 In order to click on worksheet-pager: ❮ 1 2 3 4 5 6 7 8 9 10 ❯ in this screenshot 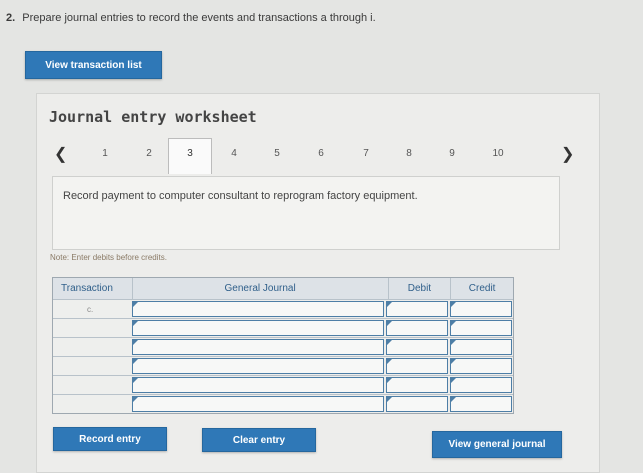, I will do `click(314, 156)`.